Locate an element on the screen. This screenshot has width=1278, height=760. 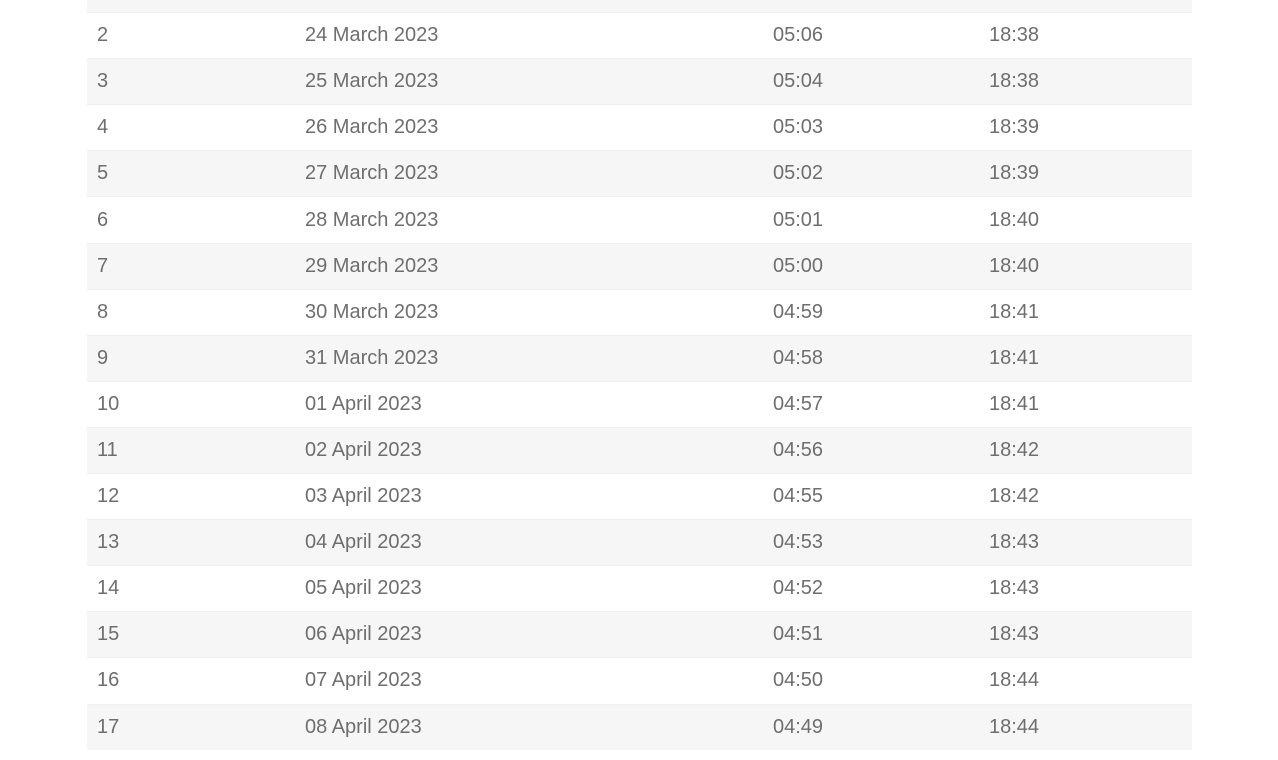
date-cell: 31 March 2023 is located at coordinates (539, 358).